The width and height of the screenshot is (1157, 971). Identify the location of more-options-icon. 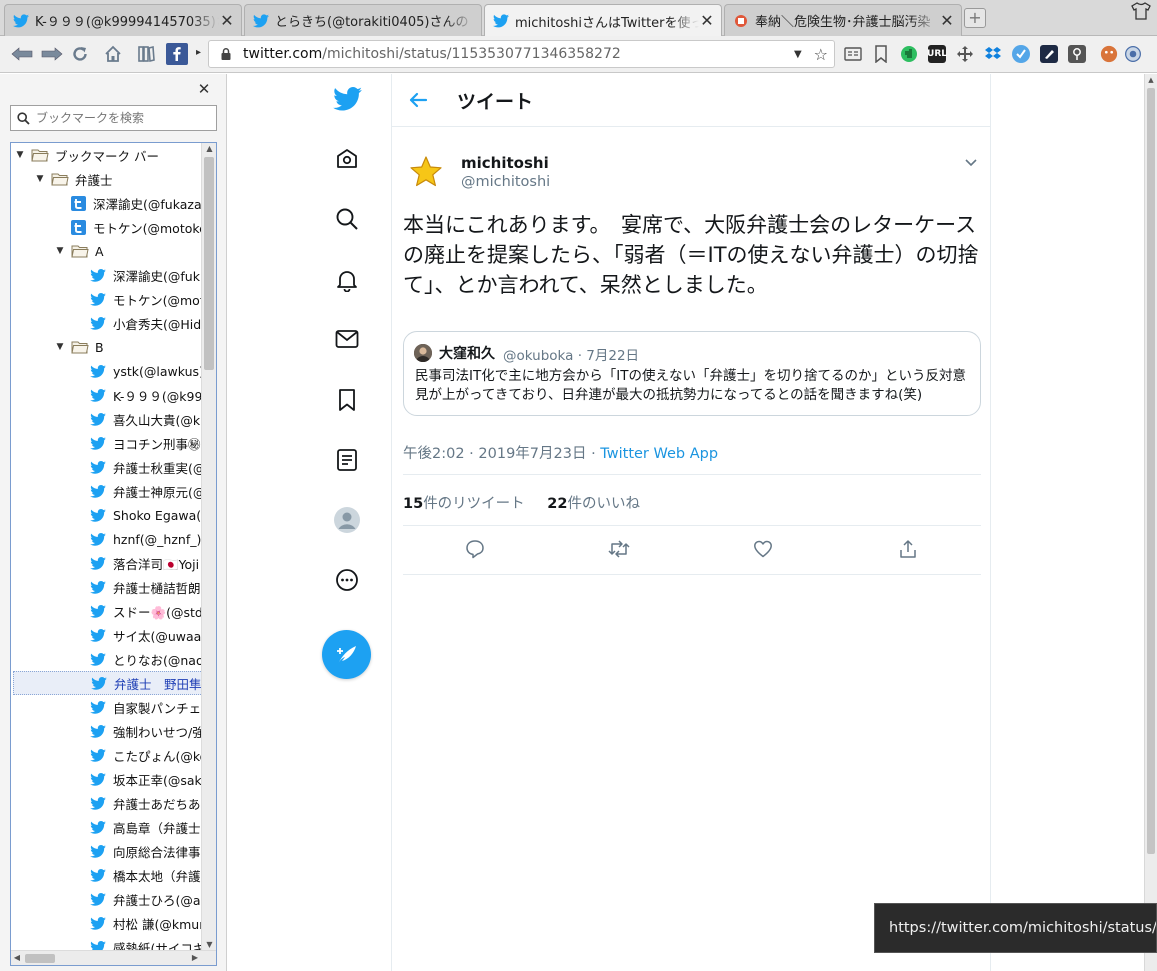
(347, 580).